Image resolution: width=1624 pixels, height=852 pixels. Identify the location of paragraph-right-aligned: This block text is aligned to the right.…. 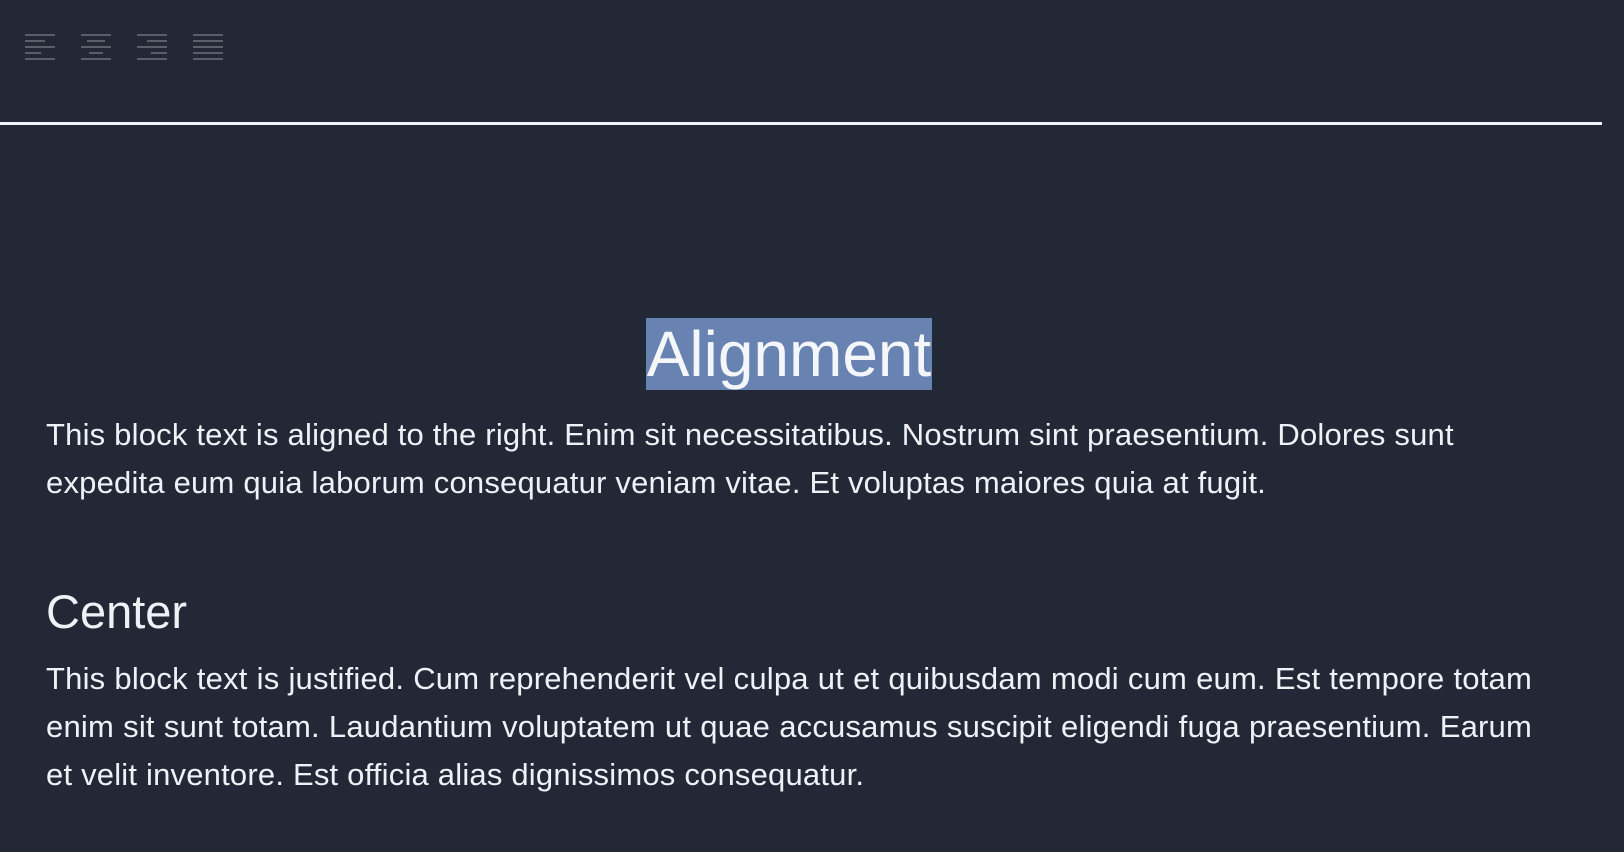
(789, 459).